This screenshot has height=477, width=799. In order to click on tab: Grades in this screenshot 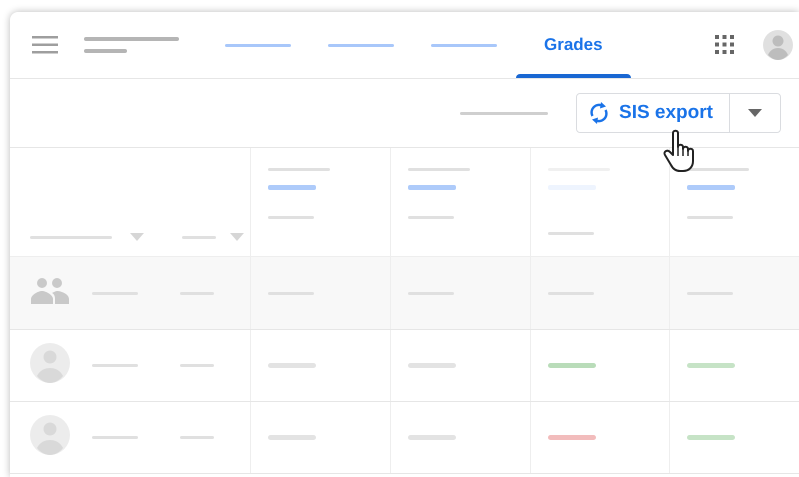, I will do `click(573, 45)`.